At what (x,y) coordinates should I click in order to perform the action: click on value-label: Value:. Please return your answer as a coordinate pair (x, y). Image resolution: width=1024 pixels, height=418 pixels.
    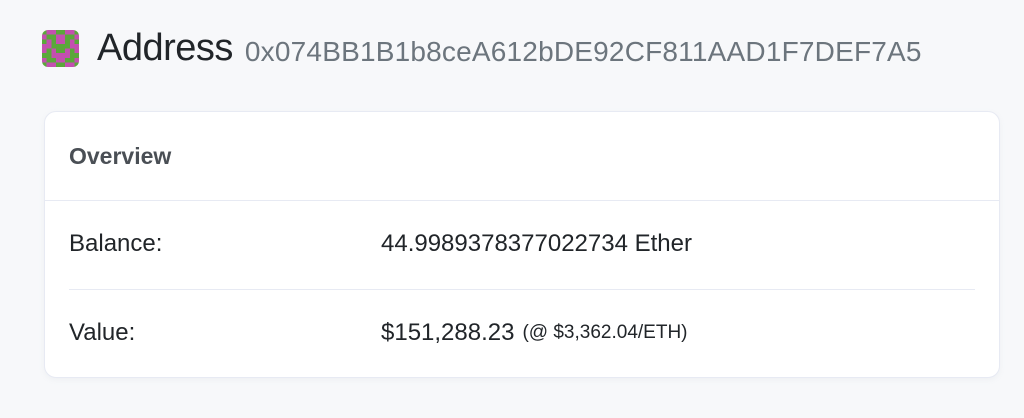
    Looking at the image, I should click on (102, 332).